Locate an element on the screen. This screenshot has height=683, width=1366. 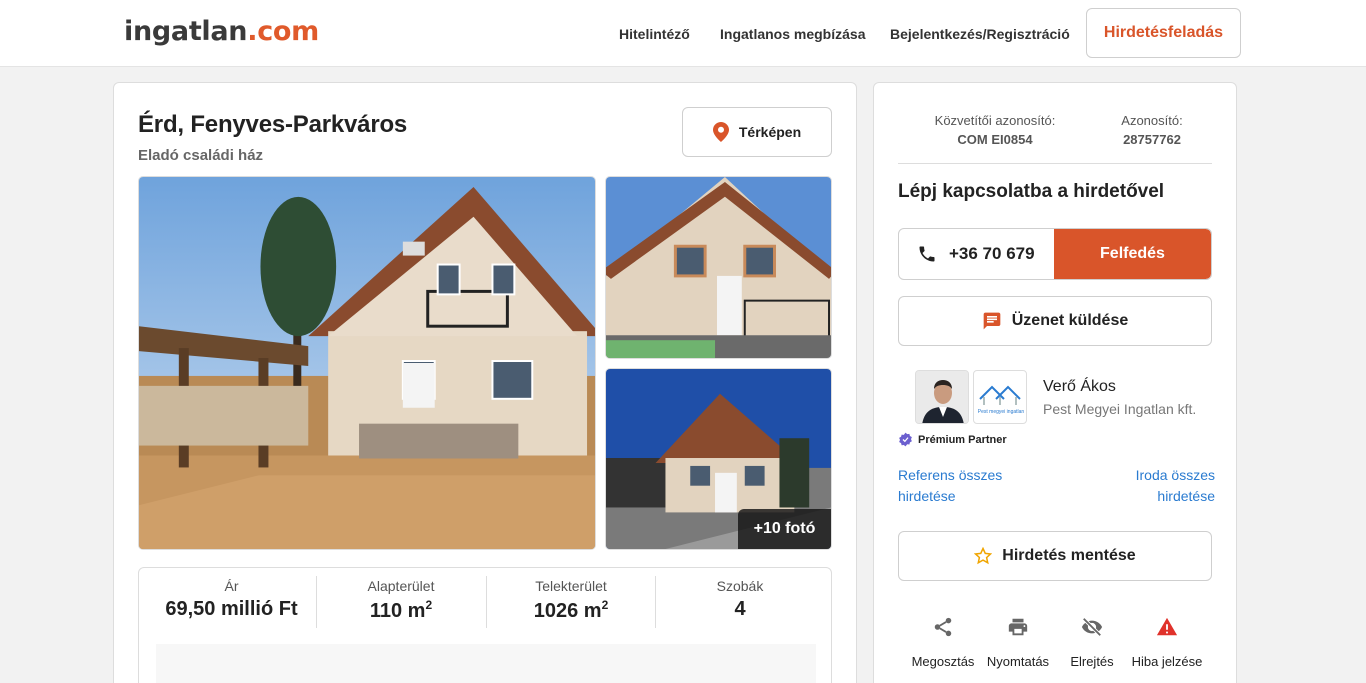
chat-icon is located at coordinates (992, 321).